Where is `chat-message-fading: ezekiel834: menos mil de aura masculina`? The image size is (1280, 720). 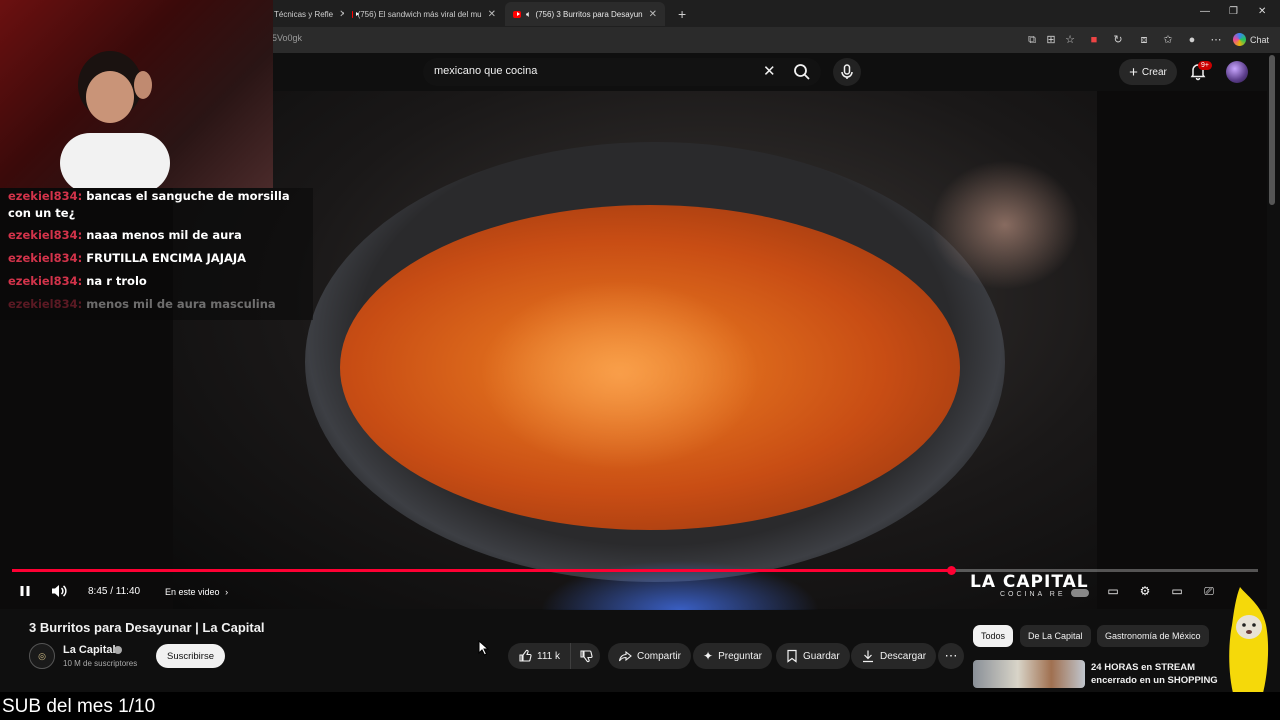
chat-message-fading: ezekiel834: menos mil de aura masculina is located at coordinates (158, 304).